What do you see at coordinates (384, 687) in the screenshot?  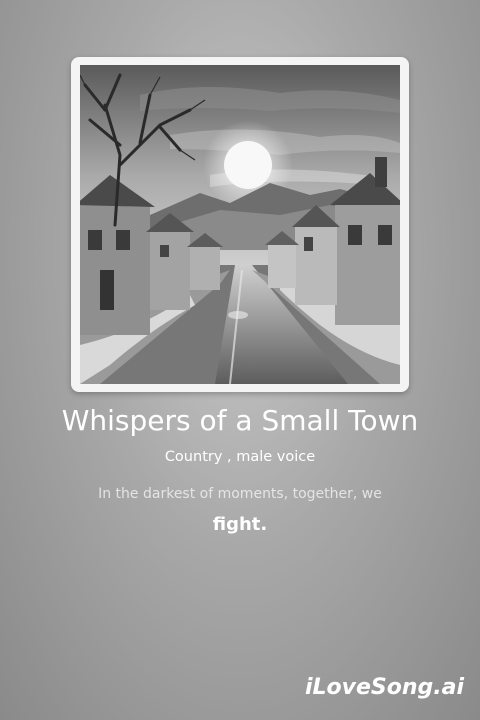 I see `brand-logo: iLoveSong.ai` at bounding box center [384, 687].